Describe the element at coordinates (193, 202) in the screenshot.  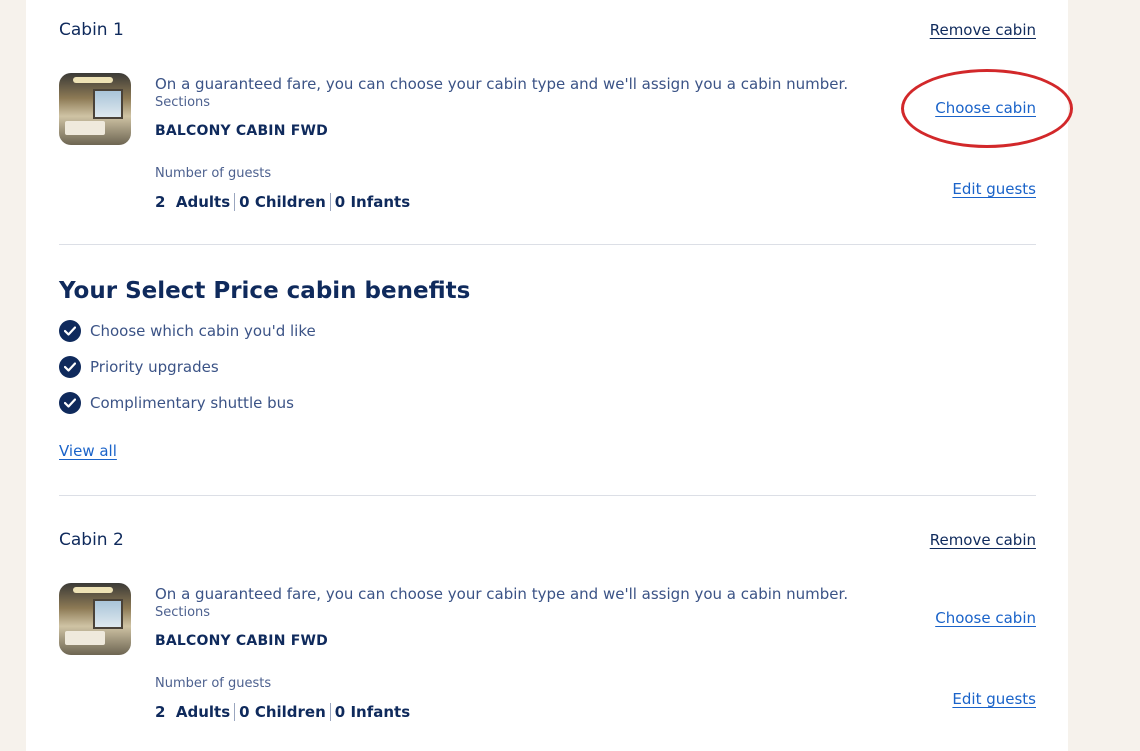
I see `cabin-1-adults: 2 Adults` at that location.